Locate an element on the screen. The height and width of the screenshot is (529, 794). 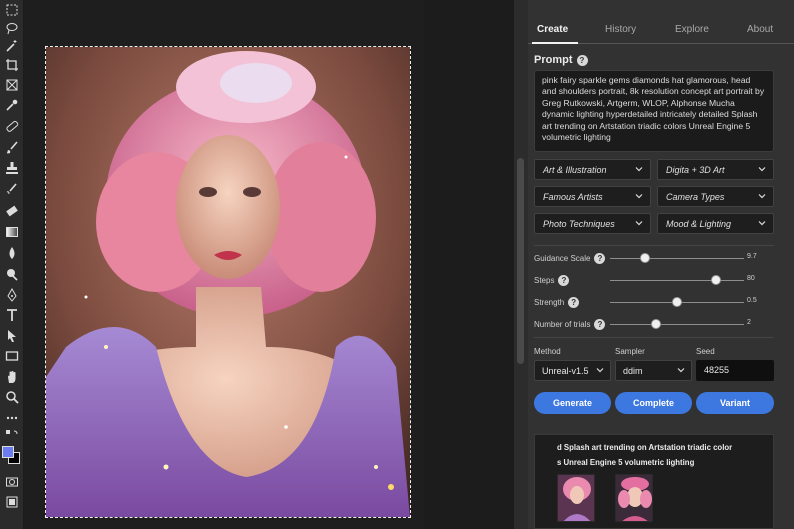
strength-slider: Strength? 0.5 is located at coordinates (654, 303).